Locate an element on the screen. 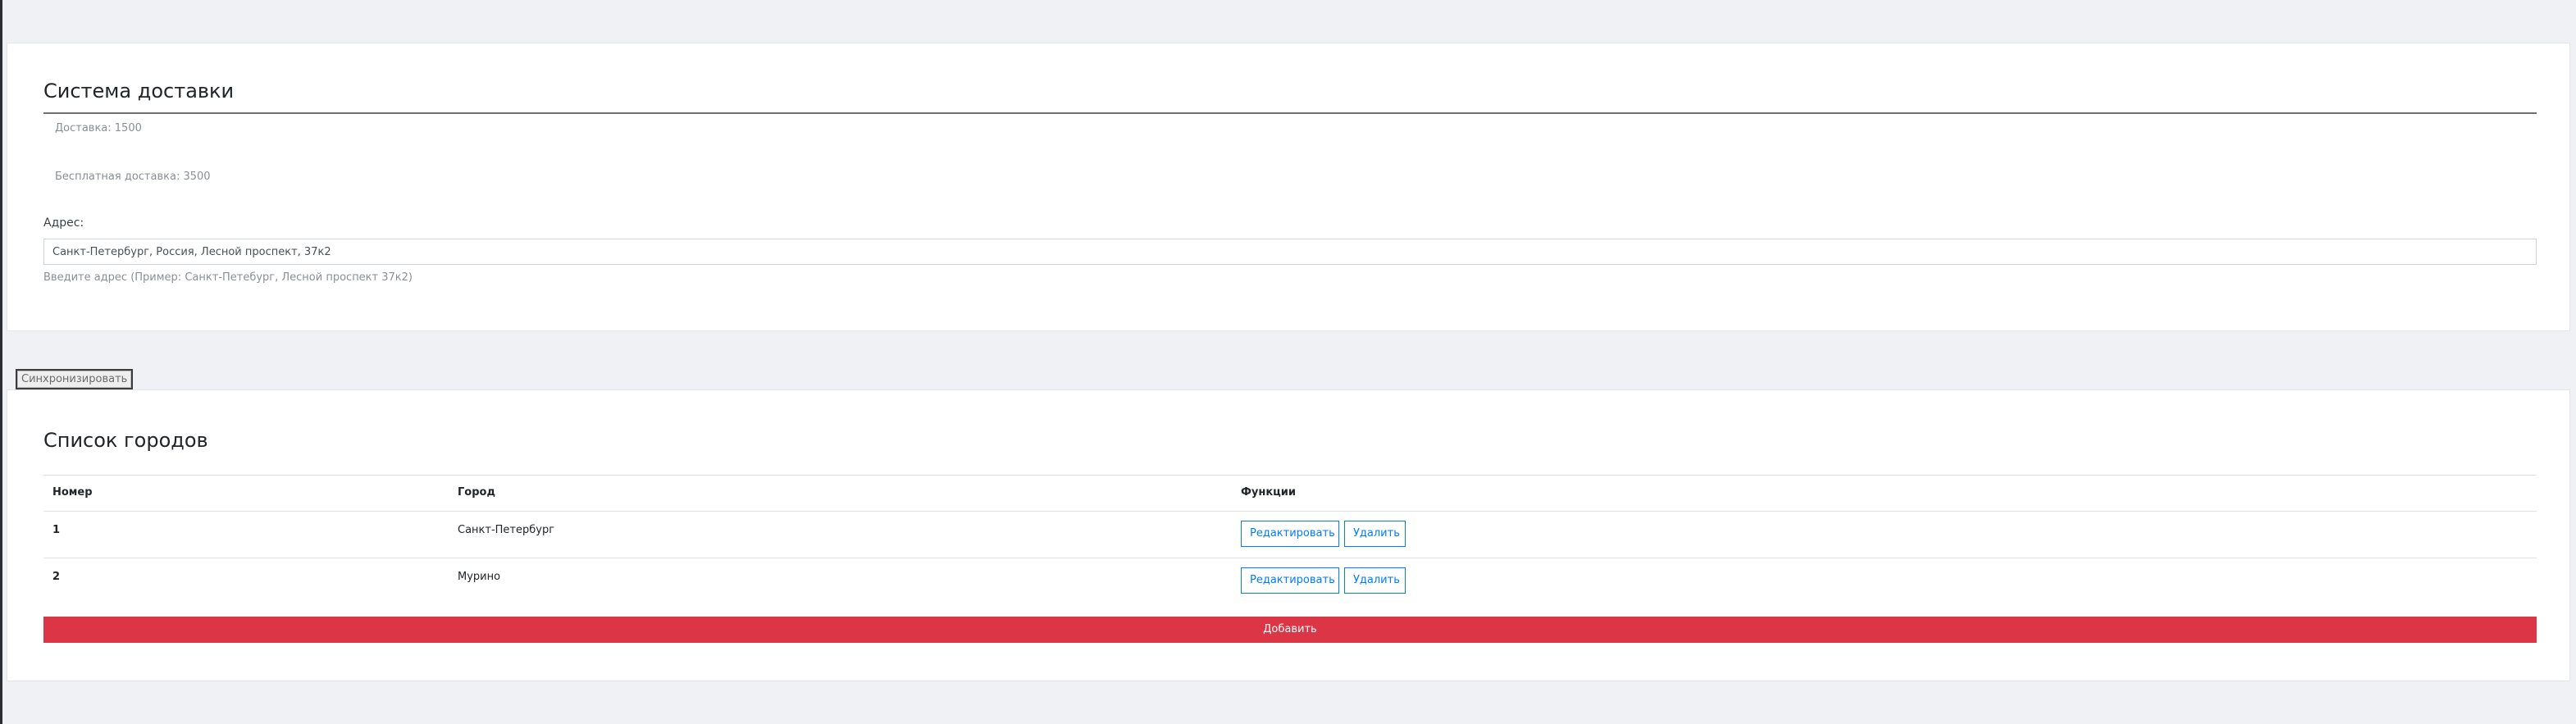 This screenshot has height=724, width=2576. delete-city-2-button: Удалить is located at coordinates (1375, 580).